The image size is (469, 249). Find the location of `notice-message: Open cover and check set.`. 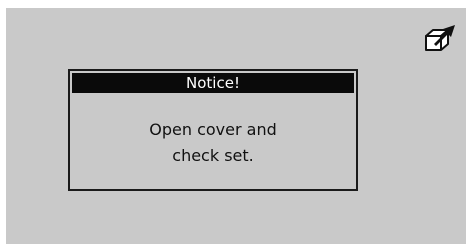

notice-message: Open cover and check set. is located at coordinates (213, 143).